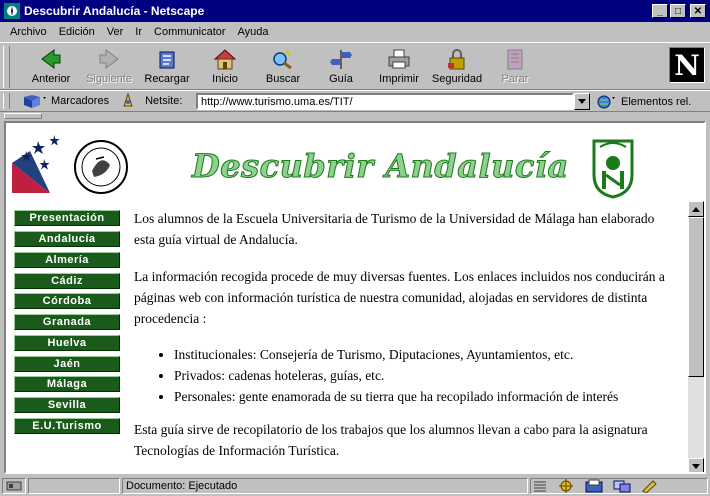 The height and width of the screenshot is (496, 710). I want to click on toolbar-grip, so click(6, 67).